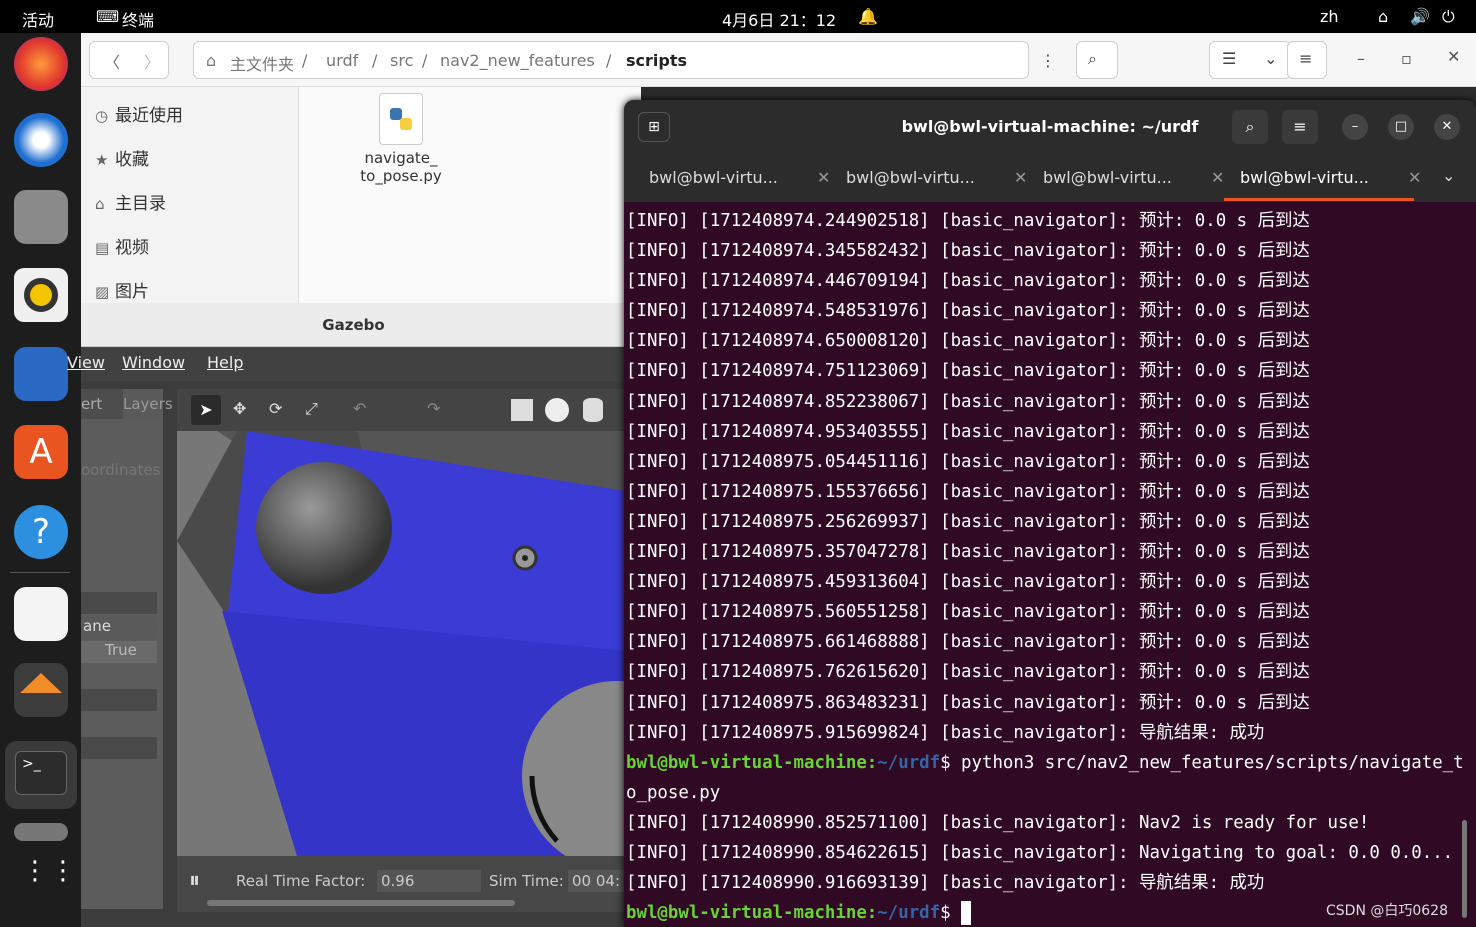  I want to click on sidebar-item-starred: ★ 收藏, so click(122, 157).